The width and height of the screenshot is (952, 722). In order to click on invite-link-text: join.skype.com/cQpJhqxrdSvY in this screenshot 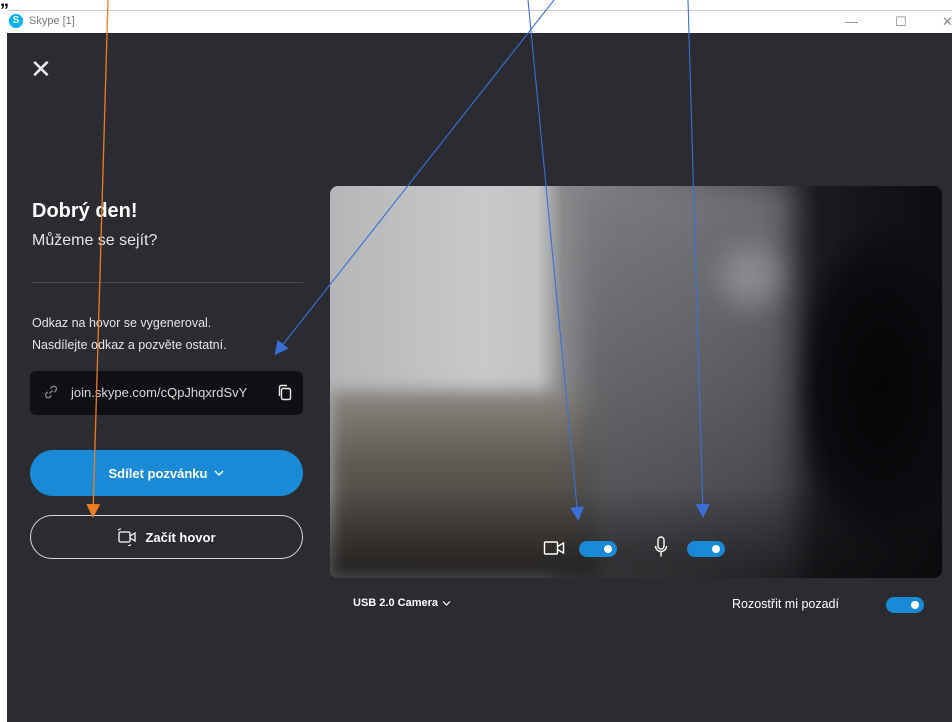, I will do `click(159, 392)`.